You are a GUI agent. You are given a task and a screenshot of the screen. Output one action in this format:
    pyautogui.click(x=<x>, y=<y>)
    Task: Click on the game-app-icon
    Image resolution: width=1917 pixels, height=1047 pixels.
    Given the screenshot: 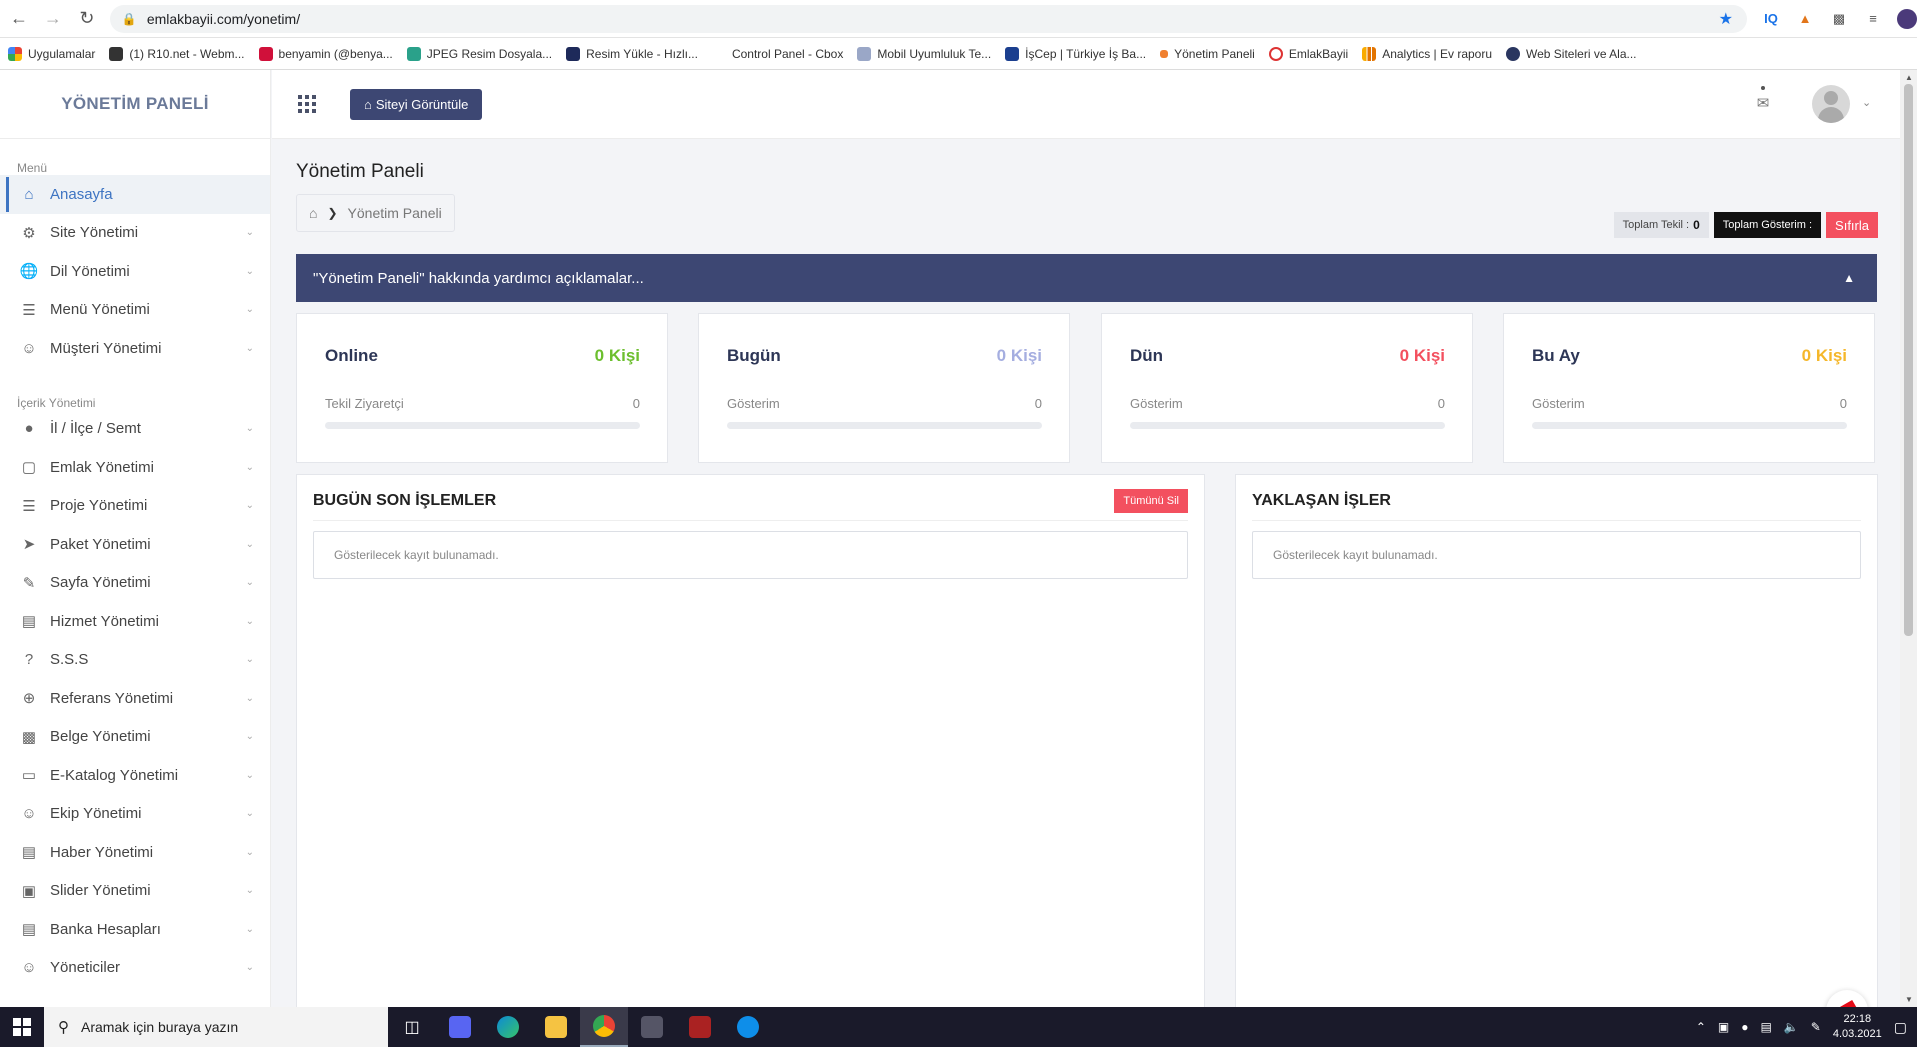 What is the action you would take?
    pyautogui.click(x=700, y=1027)
    